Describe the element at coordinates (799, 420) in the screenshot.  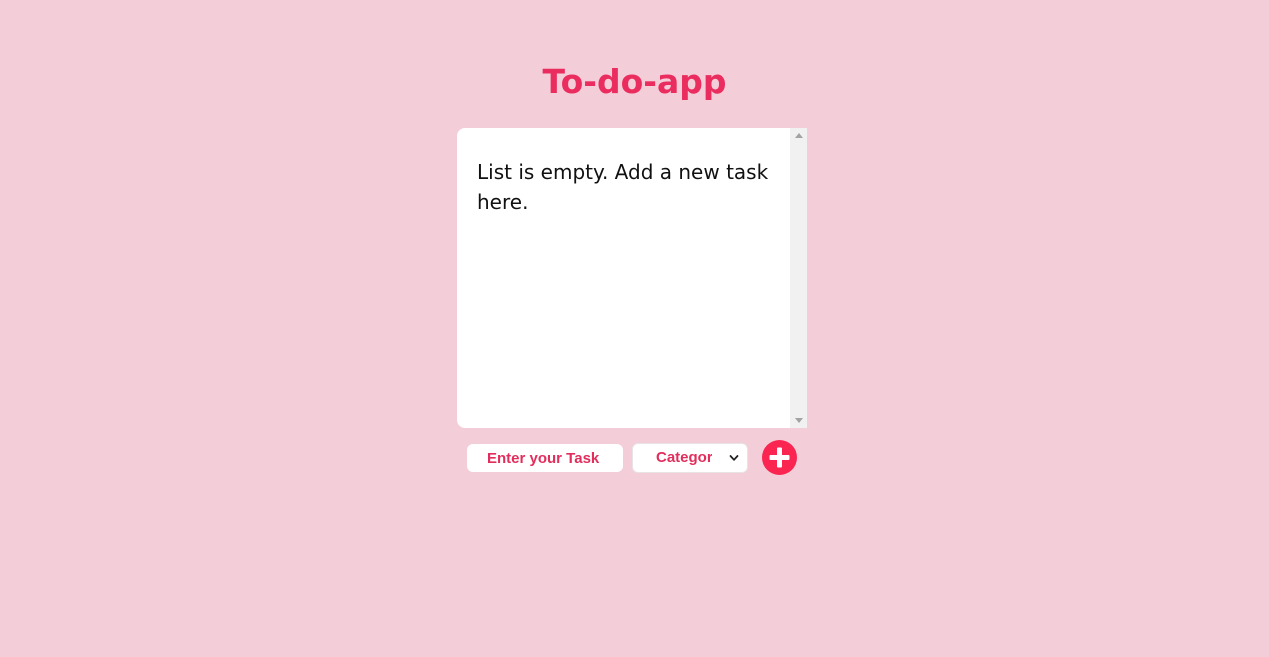
I see `scroll-down-arrow-icon` at that location.